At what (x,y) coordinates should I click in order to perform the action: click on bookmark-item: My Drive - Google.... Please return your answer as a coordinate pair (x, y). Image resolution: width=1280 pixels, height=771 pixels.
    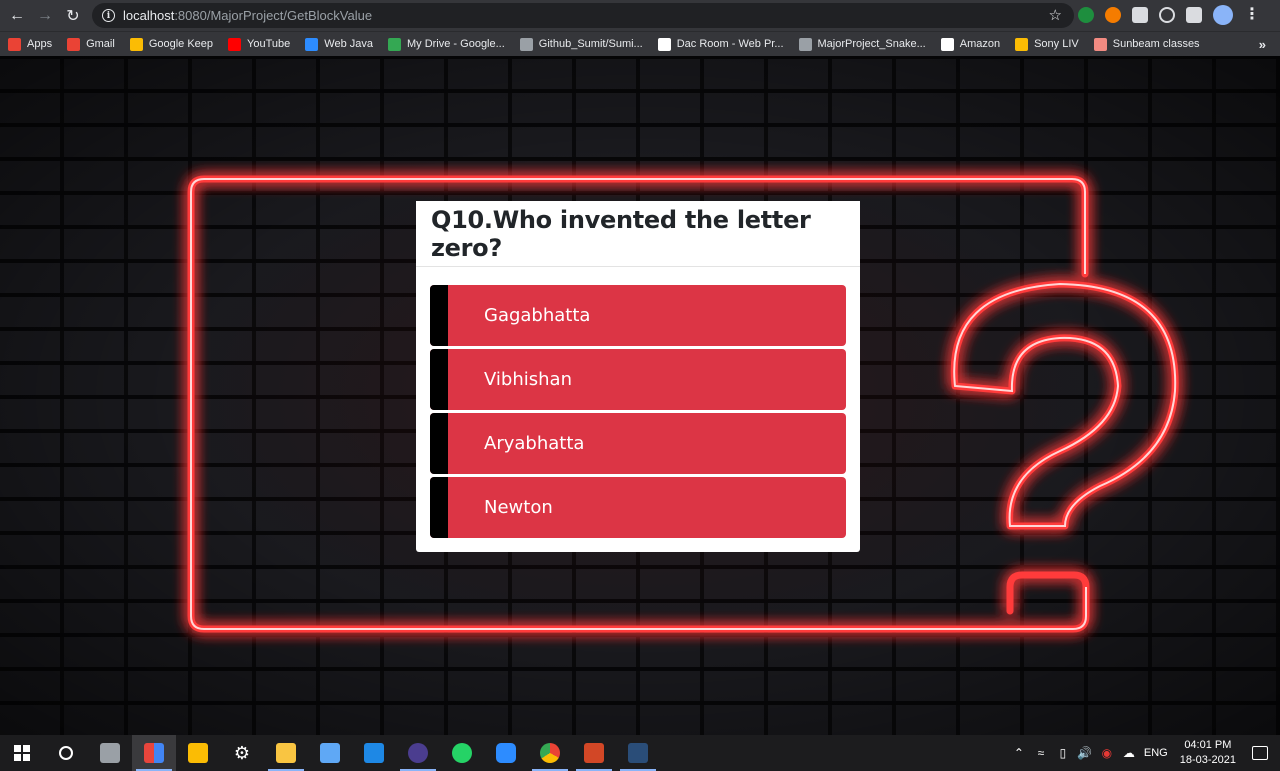
    Looking at the image, I should click on (446, 44).